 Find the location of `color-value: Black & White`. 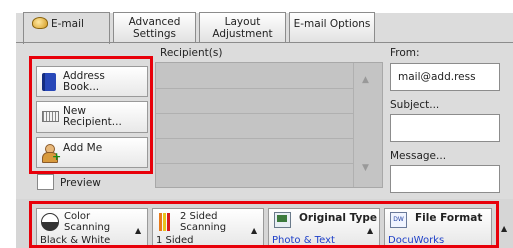

color-value: Black & White is located at coordinates (75, 240).